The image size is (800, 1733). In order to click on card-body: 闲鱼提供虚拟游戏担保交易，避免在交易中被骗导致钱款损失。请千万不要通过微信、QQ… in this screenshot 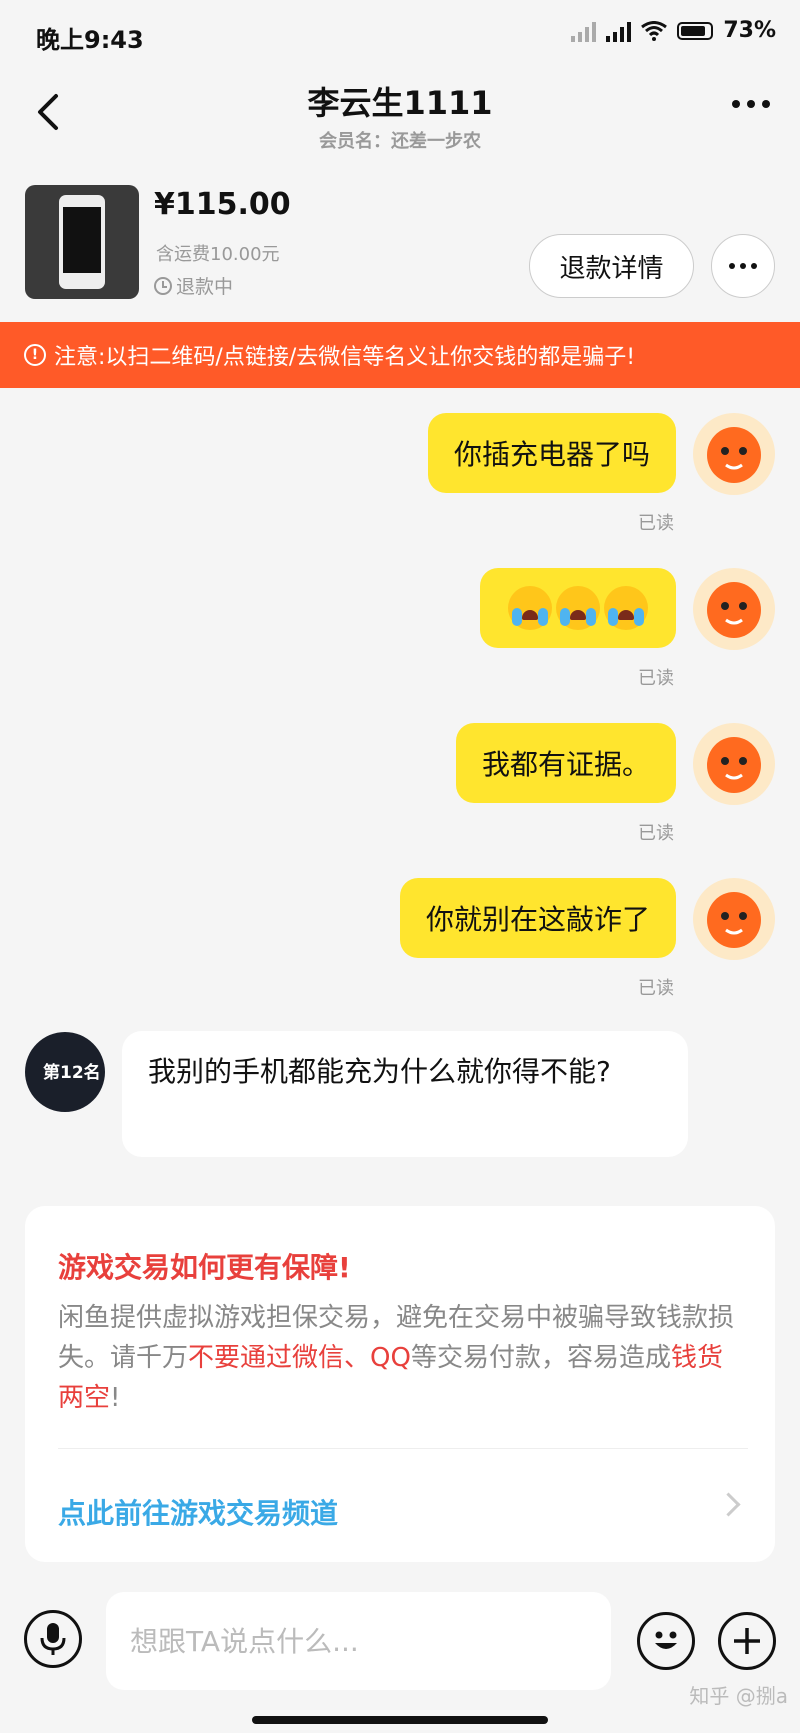, I will do `click(396, 1358)`.